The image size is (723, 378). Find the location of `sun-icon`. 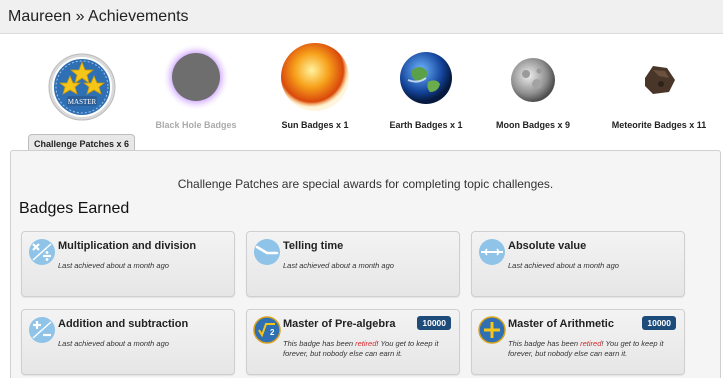

sun-icon is located at coordinates (315, 79).